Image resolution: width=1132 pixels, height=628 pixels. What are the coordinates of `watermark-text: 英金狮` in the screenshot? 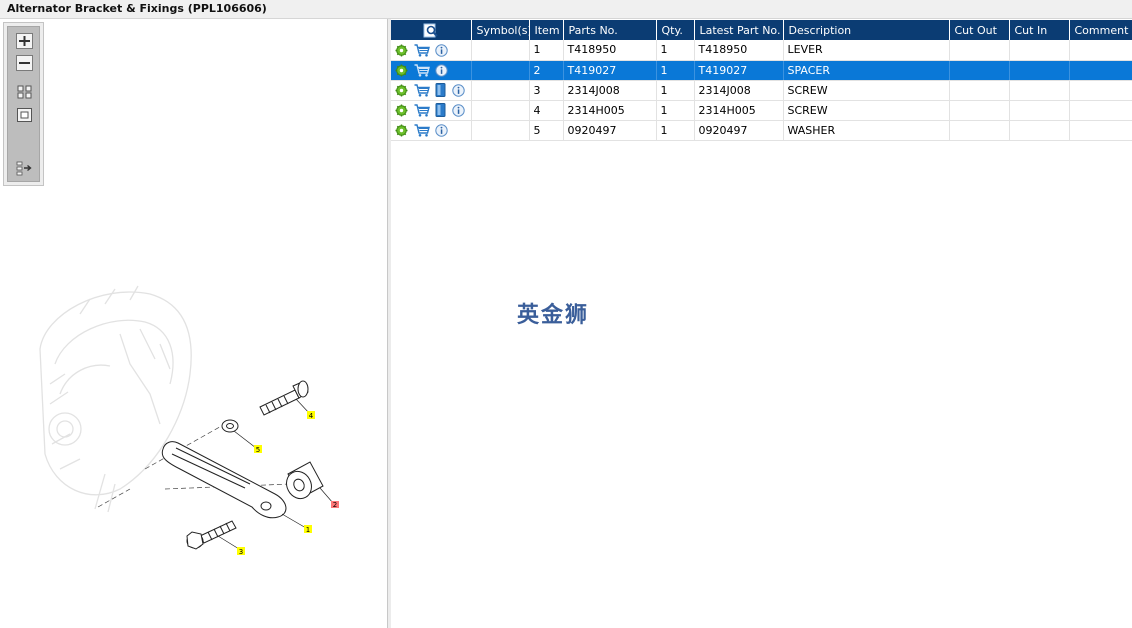 It's located at (553, 315).